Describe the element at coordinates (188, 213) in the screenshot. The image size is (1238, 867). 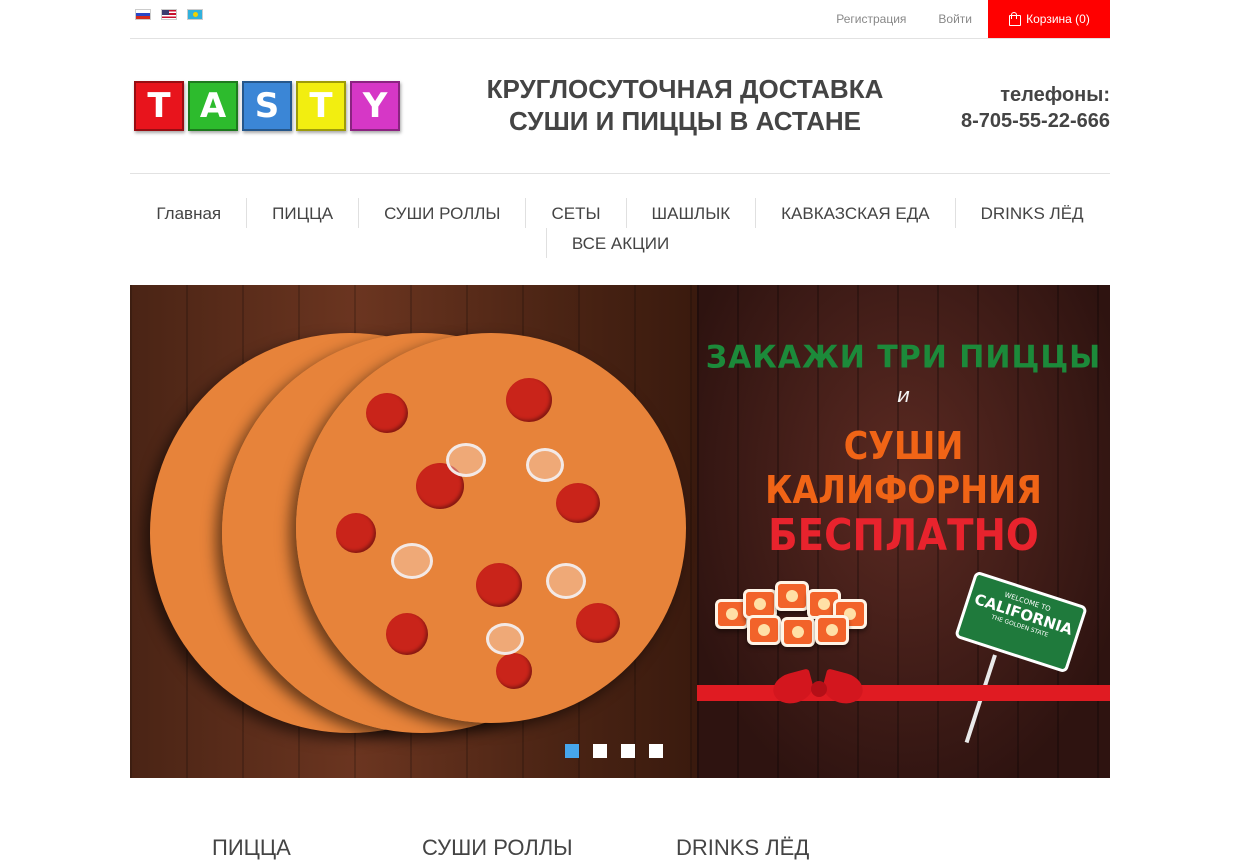
I see `nav-item-home: Главная` at that location.